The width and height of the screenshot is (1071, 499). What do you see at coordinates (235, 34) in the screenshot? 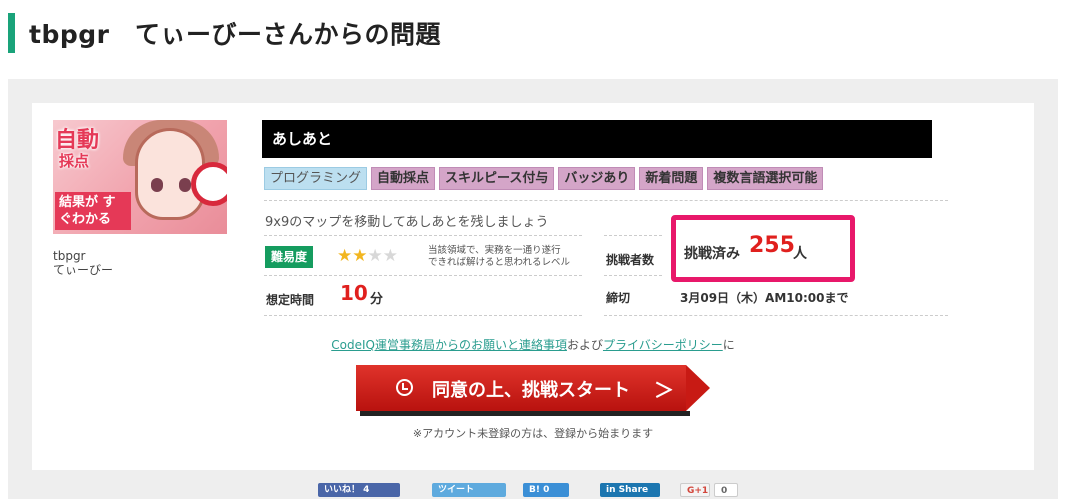
I see `page-title: tbpgr てぃーびーさんからの問題` at bounding box center [235, 34].